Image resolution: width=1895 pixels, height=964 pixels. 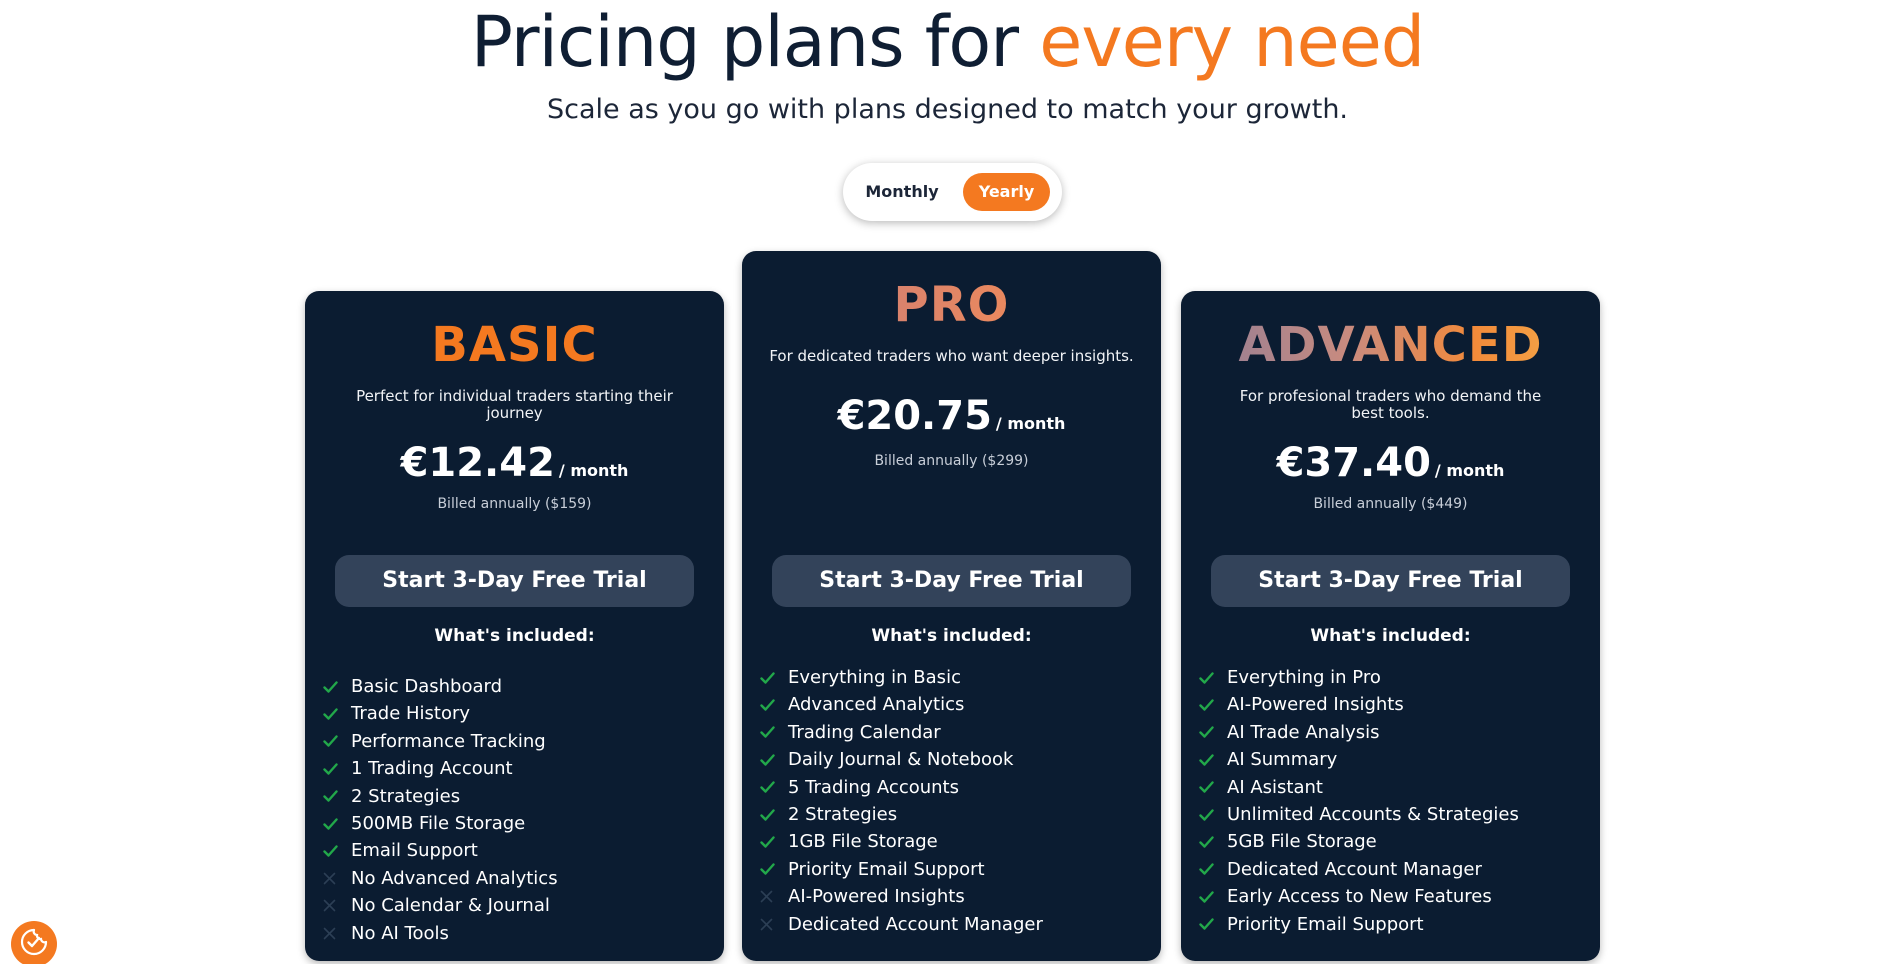 What do you see at coordinates (1325, 924) in the screenshot?
I see `feature-label: Priority Email Support` at bounding box center [1325, 924].